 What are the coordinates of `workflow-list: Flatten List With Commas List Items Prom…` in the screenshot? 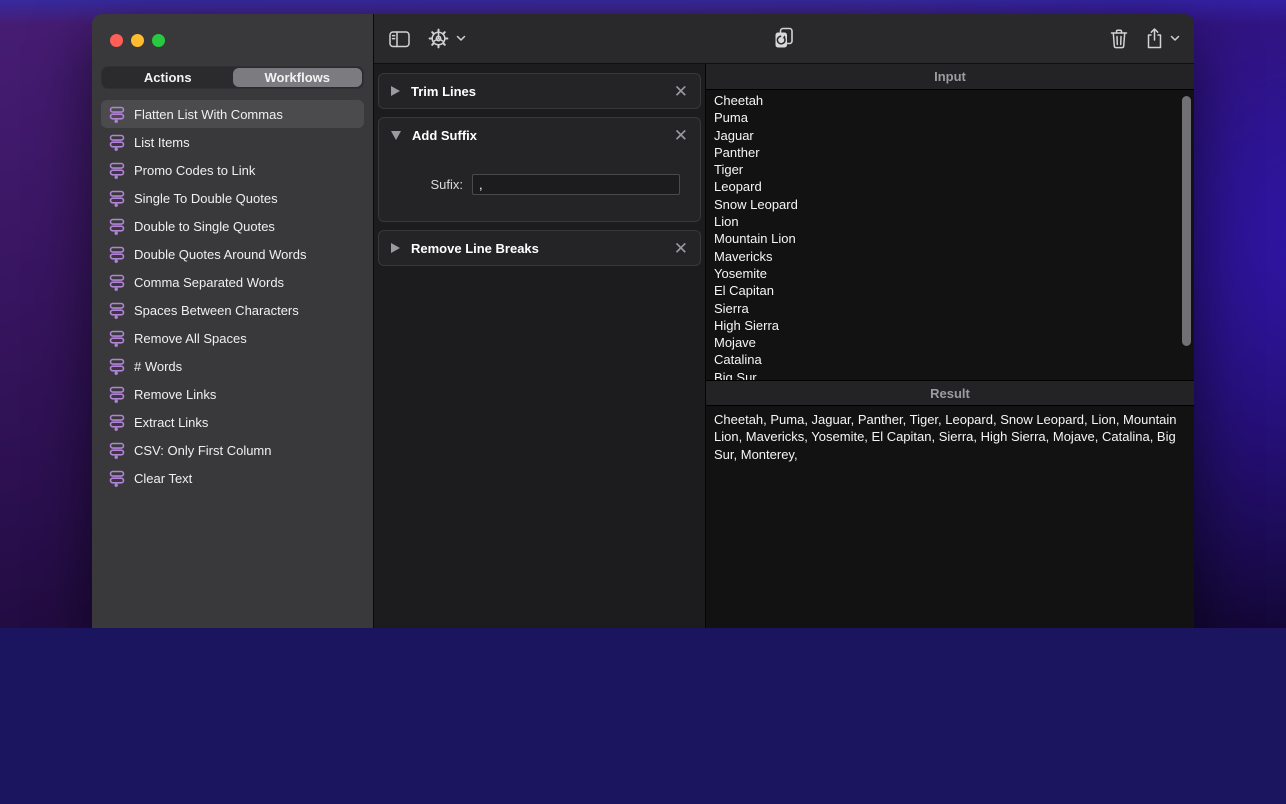 It's located at (232, 296).